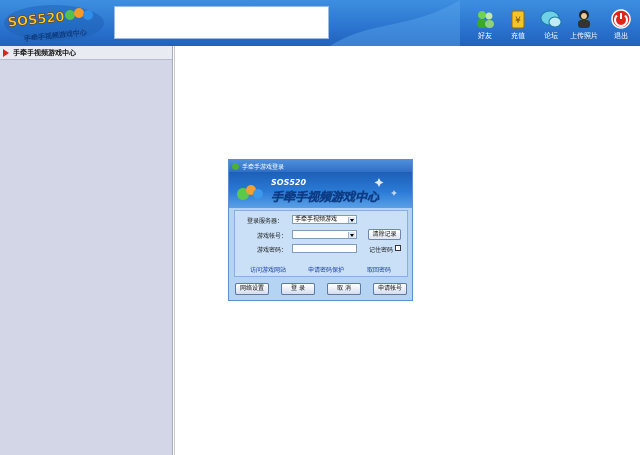 Image resolution: width=640 pixels, height=455 pixels. I want to click on clear-record-button: 清除记录, so click(384, 234).